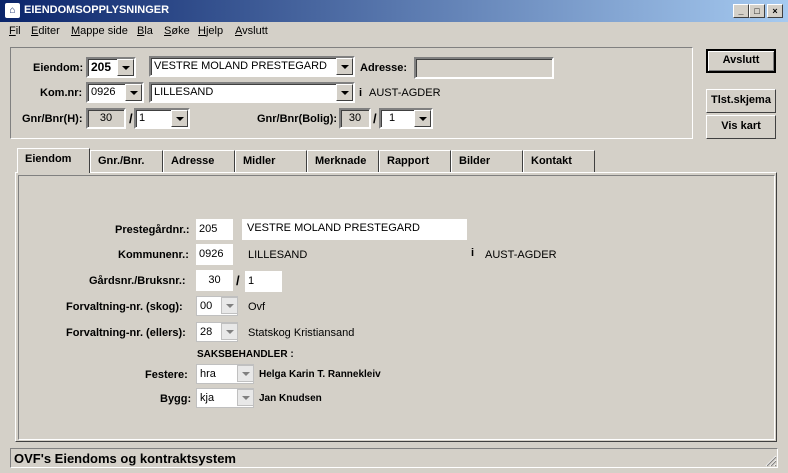  I want to click on menu-mappe-side: Mappe side, so click(99, 31).